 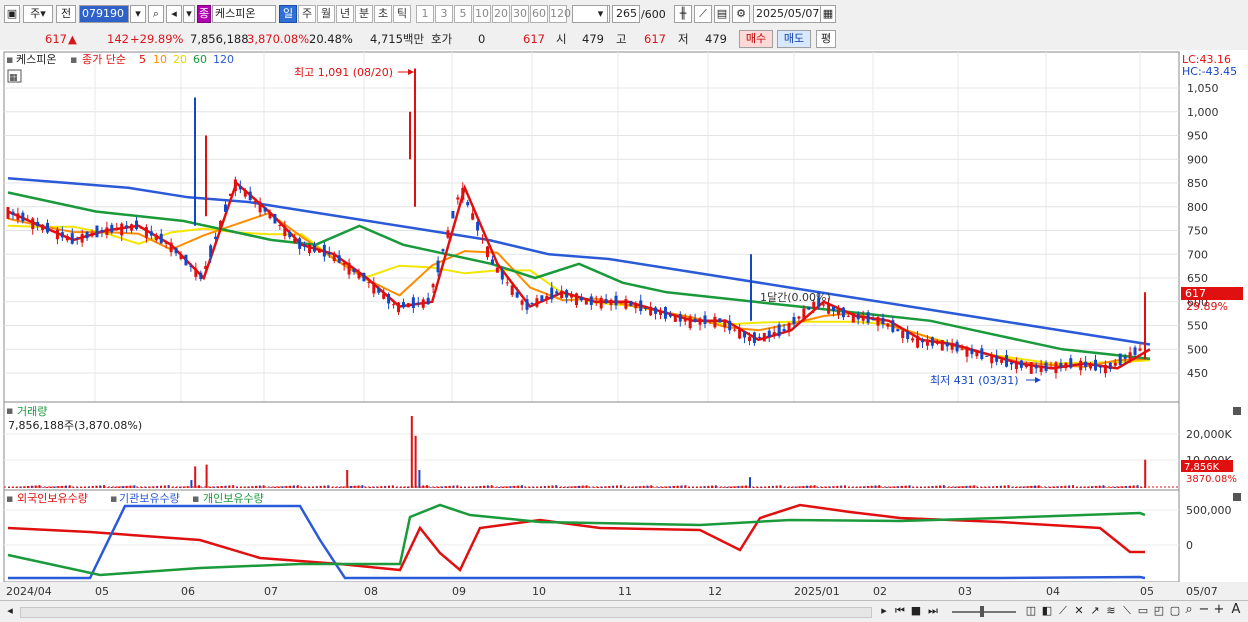 What do you see at coordinates (142, 59) in the screenshot?
I see `legend-ma5: 5` at bounding box center [142, 59].